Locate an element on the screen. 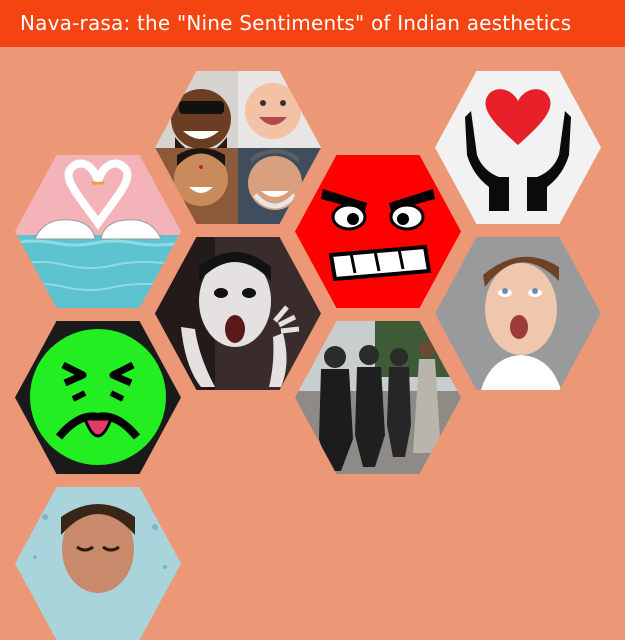 This screenshot has height=640, width=625. courage-tile is located at coordinates (378, 397).